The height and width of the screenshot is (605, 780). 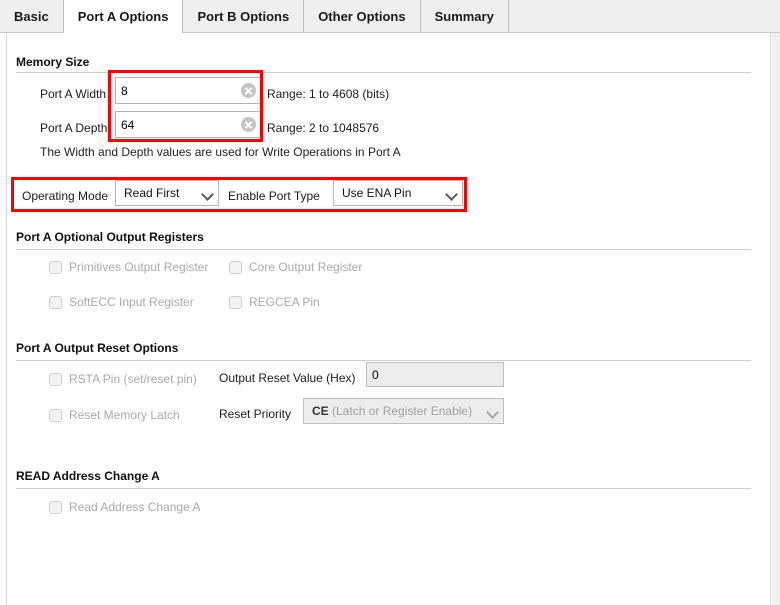 I want to click on tab-other-label: Other Options, so click(x=362, y=16).